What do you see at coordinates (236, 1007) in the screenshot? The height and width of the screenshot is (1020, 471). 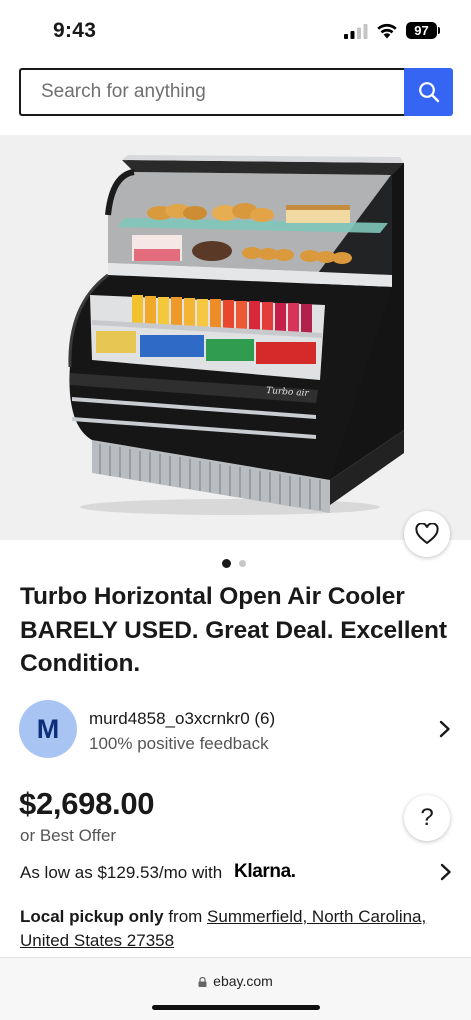 I see `home-indicator` at bounding box center [236, 1007].